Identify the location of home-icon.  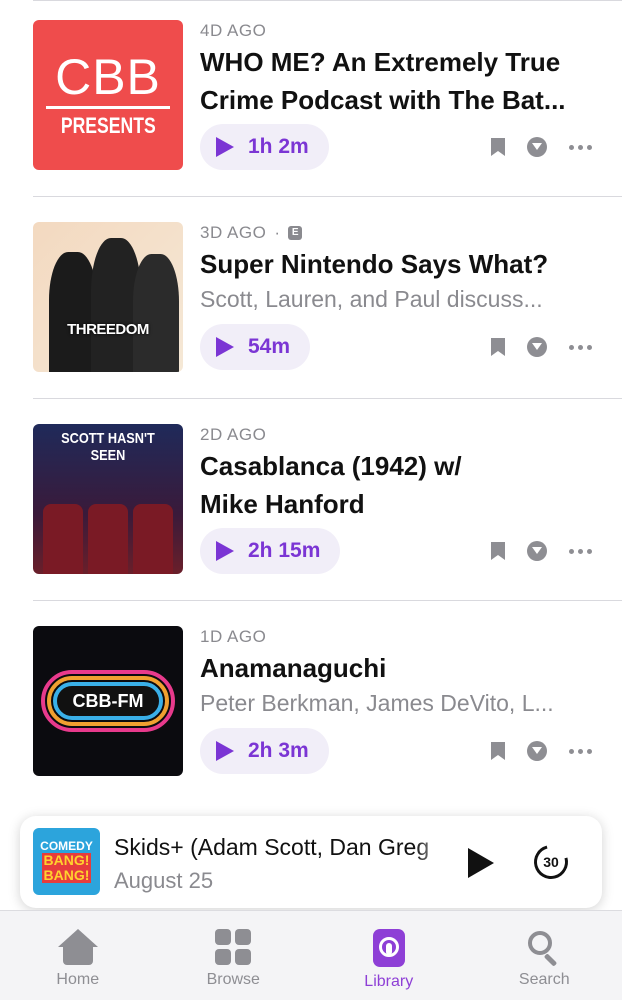
(77, 947).